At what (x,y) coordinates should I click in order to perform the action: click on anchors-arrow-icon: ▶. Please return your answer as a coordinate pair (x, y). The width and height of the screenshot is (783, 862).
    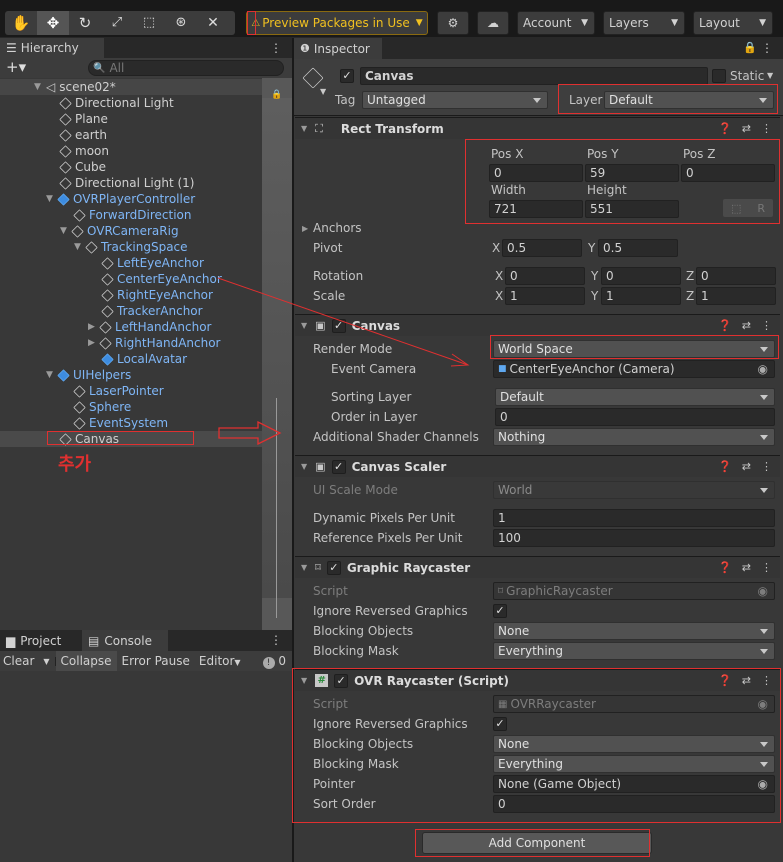
    Looking at the image, I should click on (305, 228).